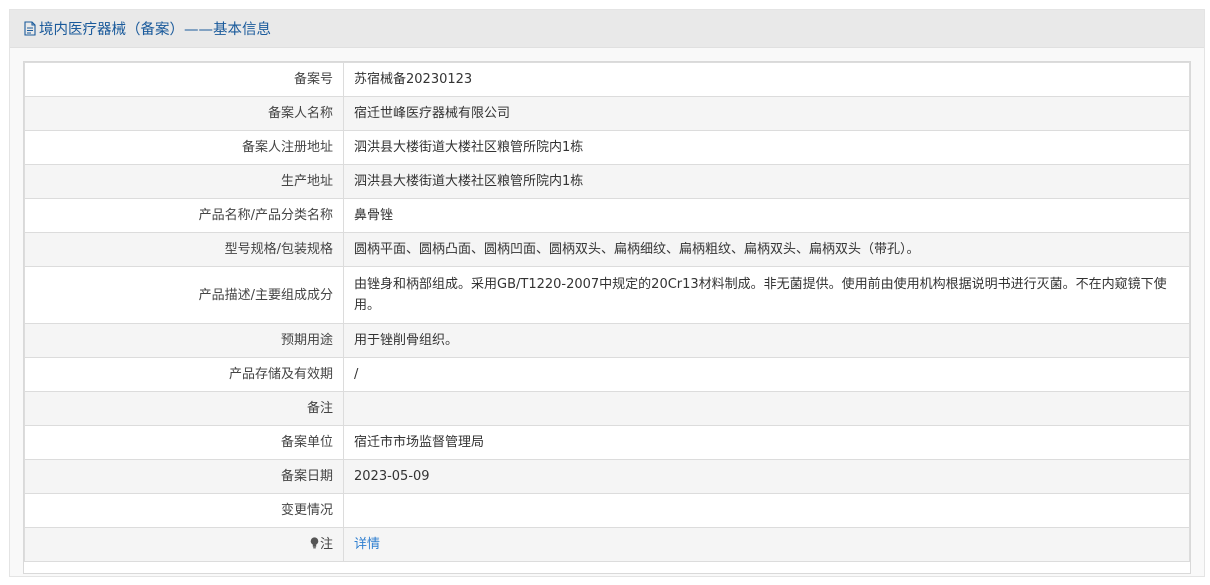  What do you see at coordinates (184, 374) in the screenshot?
I see `row-label-storage-validity: 产品存储及有效期` at bounding box center [184, 374].